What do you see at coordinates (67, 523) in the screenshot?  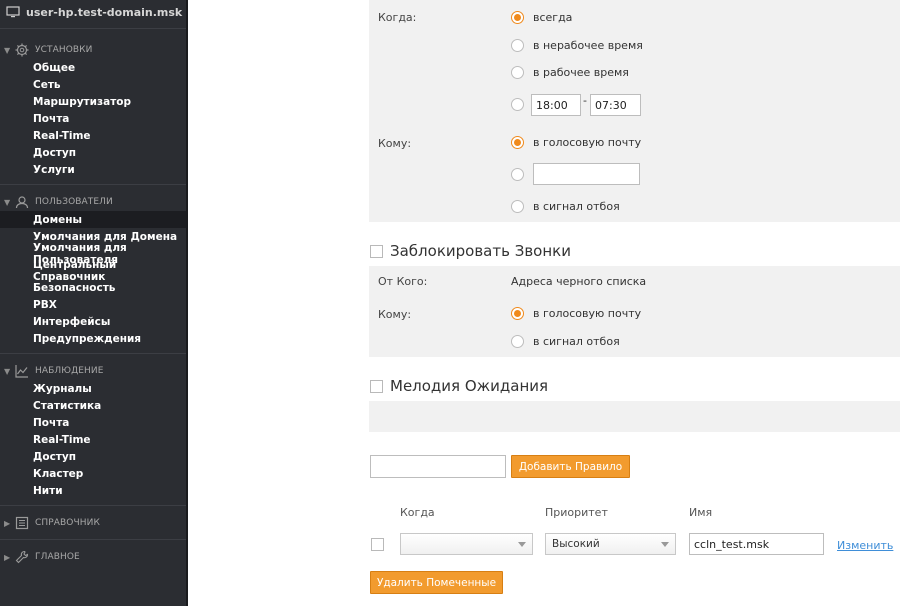 I see `section-title: Справочник` at bounding box center [67, 523].